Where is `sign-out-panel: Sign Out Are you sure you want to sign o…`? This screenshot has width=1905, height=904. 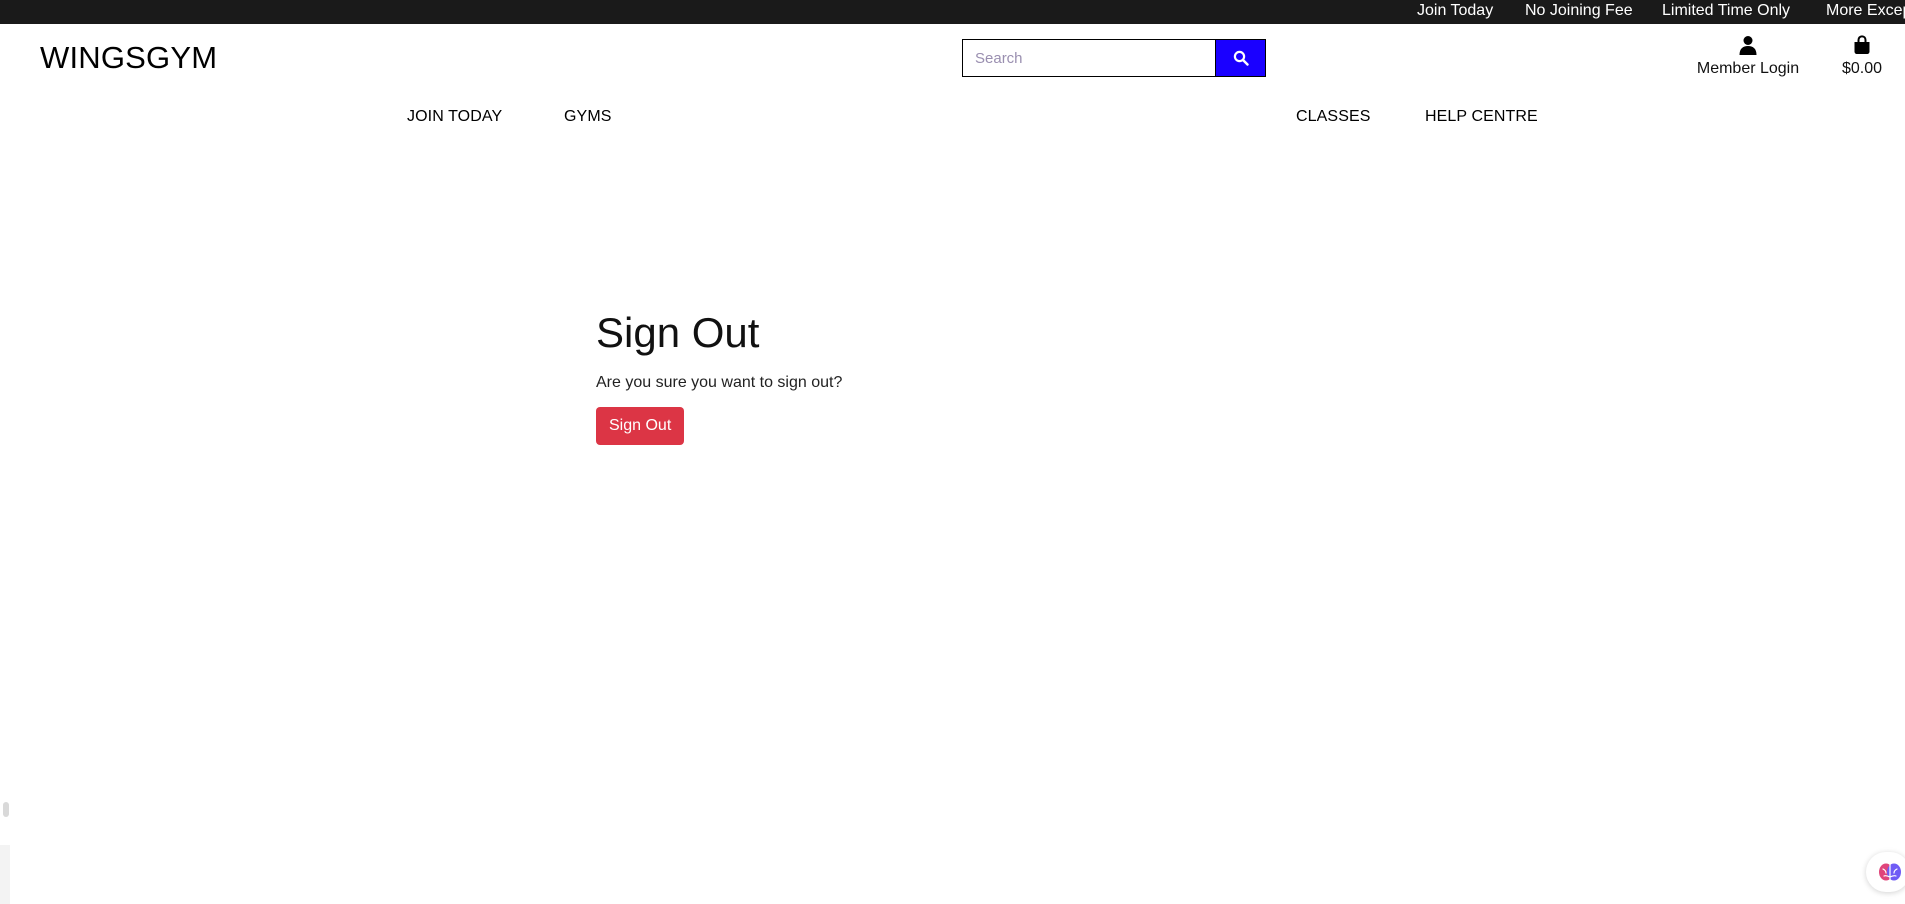
sign-out-panel: Sign Out Are you sure you want to sign o… is located at coordinates (719, 378).